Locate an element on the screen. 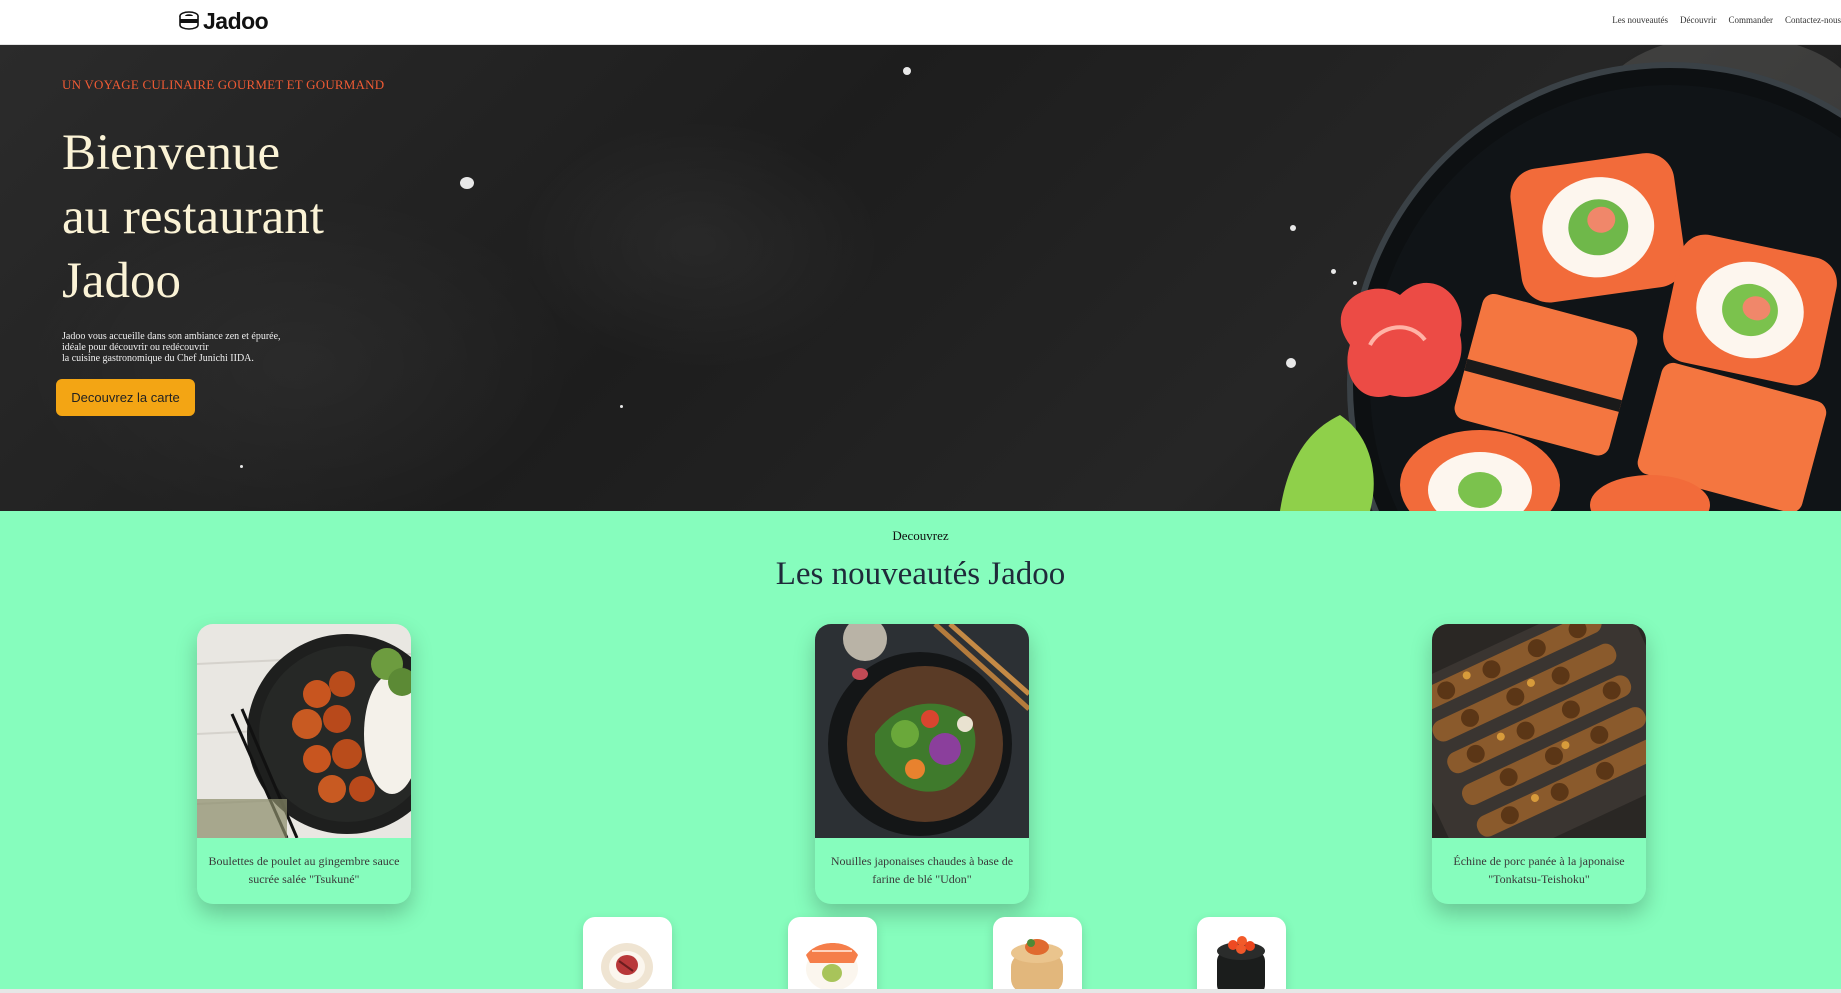 The height and width of the screenshot is (993, 1841). sushi-thumbnail-tuna is located at coordinates (627, 955).